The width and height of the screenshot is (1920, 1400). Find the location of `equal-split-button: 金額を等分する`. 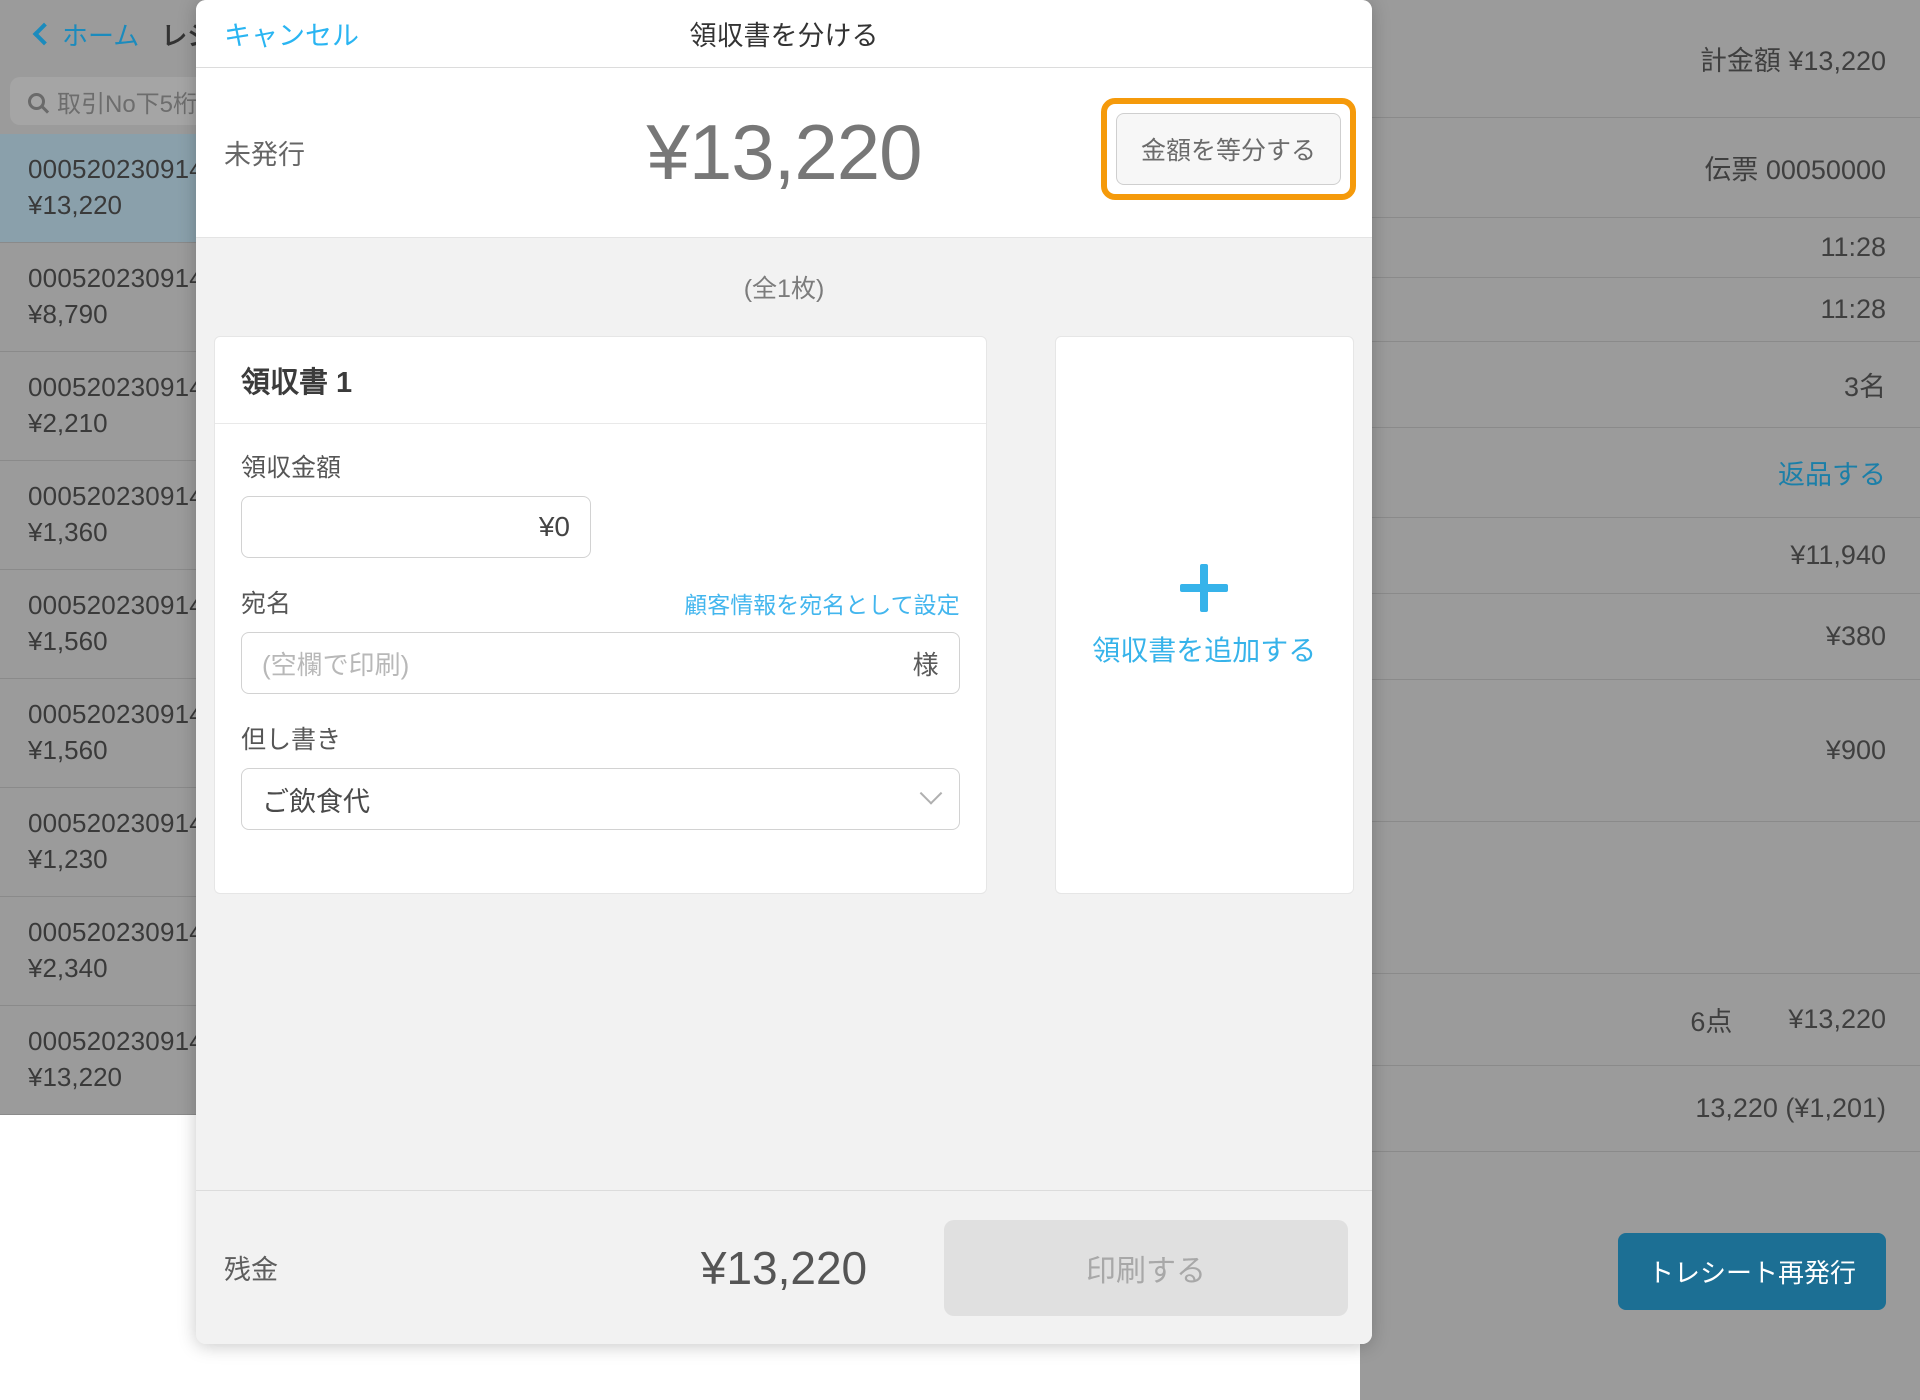

equal-split-button: 金額を等分する is located at coordinates (1228, 149).